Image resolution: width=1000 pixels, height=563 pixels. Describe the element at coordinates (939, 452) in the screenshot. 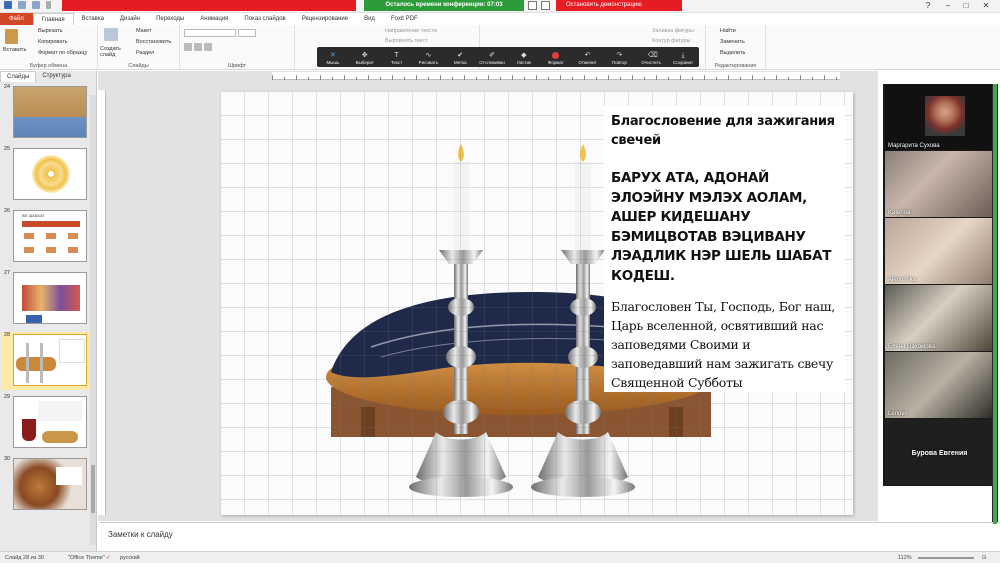

I see `participant-tile: Бурова Евгения` at that location.